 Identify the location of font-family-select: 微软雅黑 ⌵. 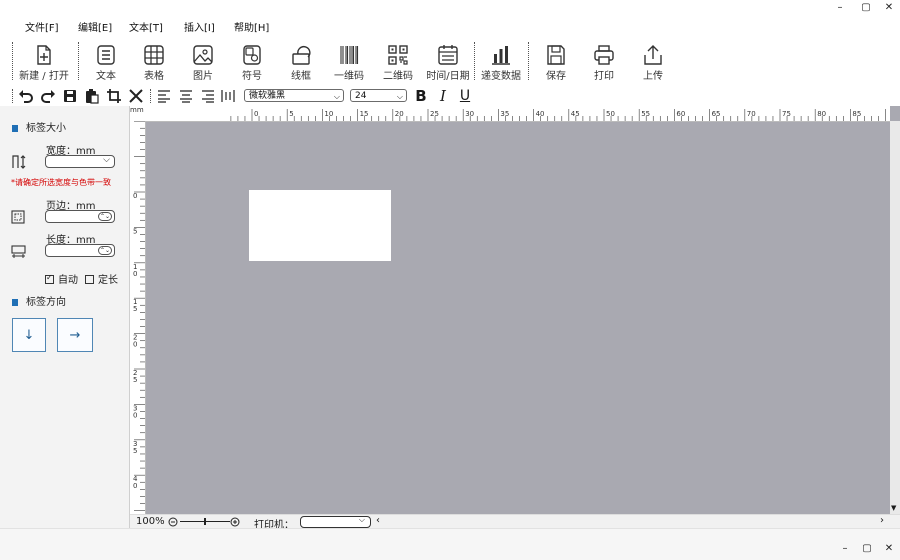
(294, 95).